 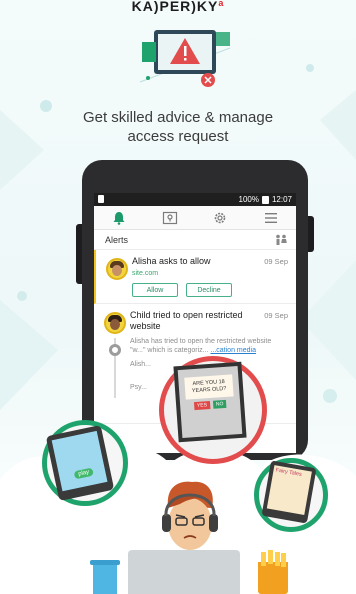 I want to click on laptop-icon, so click(x=184, y=572).